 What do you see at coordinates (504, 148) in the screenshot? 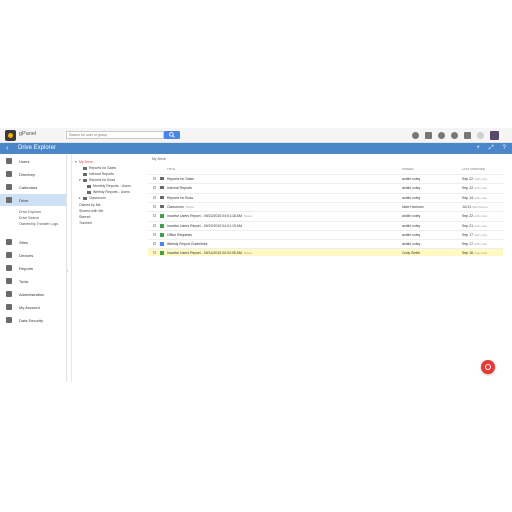
I see `help-icon: ?` at bounding box center [504, 148].